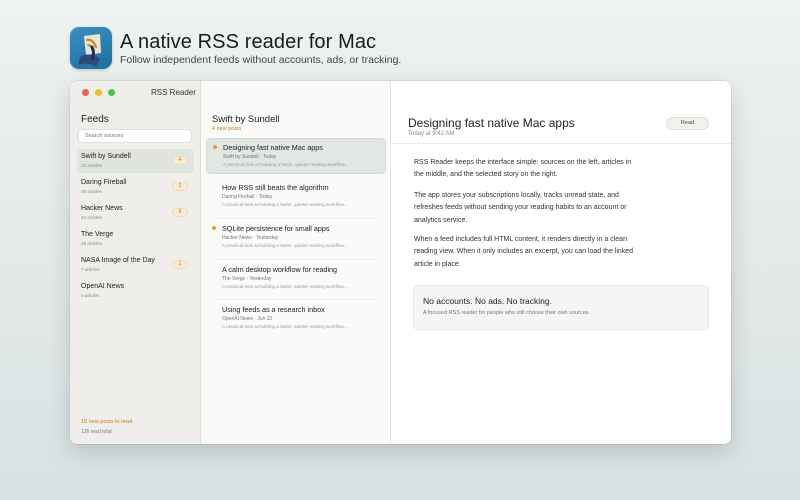  Describe the element at coordinates (90, 269) in the screenshot. I see `feed-article-count: 7 articles` at that location.